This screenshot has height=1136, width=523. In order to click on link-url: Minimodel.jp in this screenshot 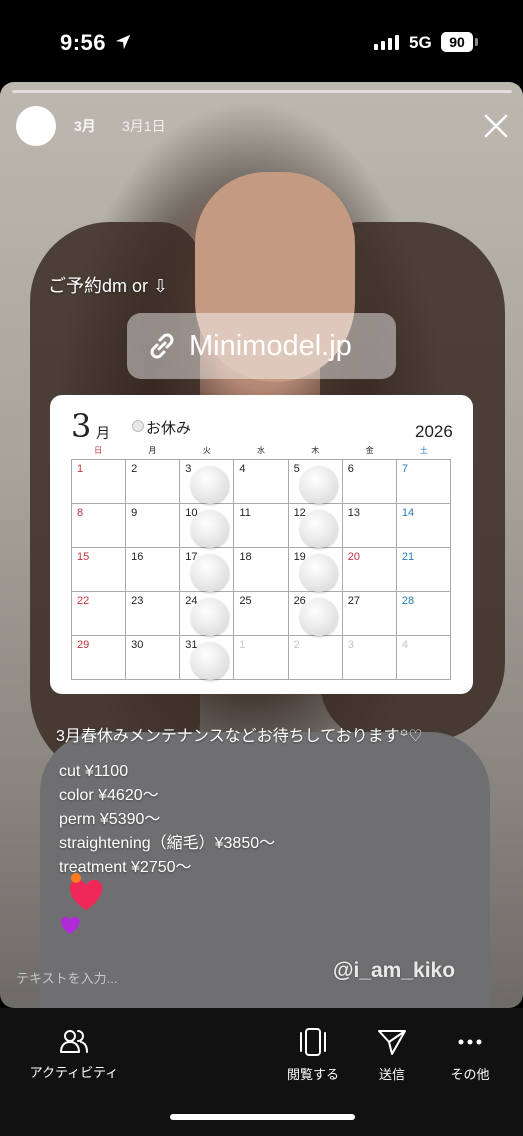, I will do `click(270, 345)`.